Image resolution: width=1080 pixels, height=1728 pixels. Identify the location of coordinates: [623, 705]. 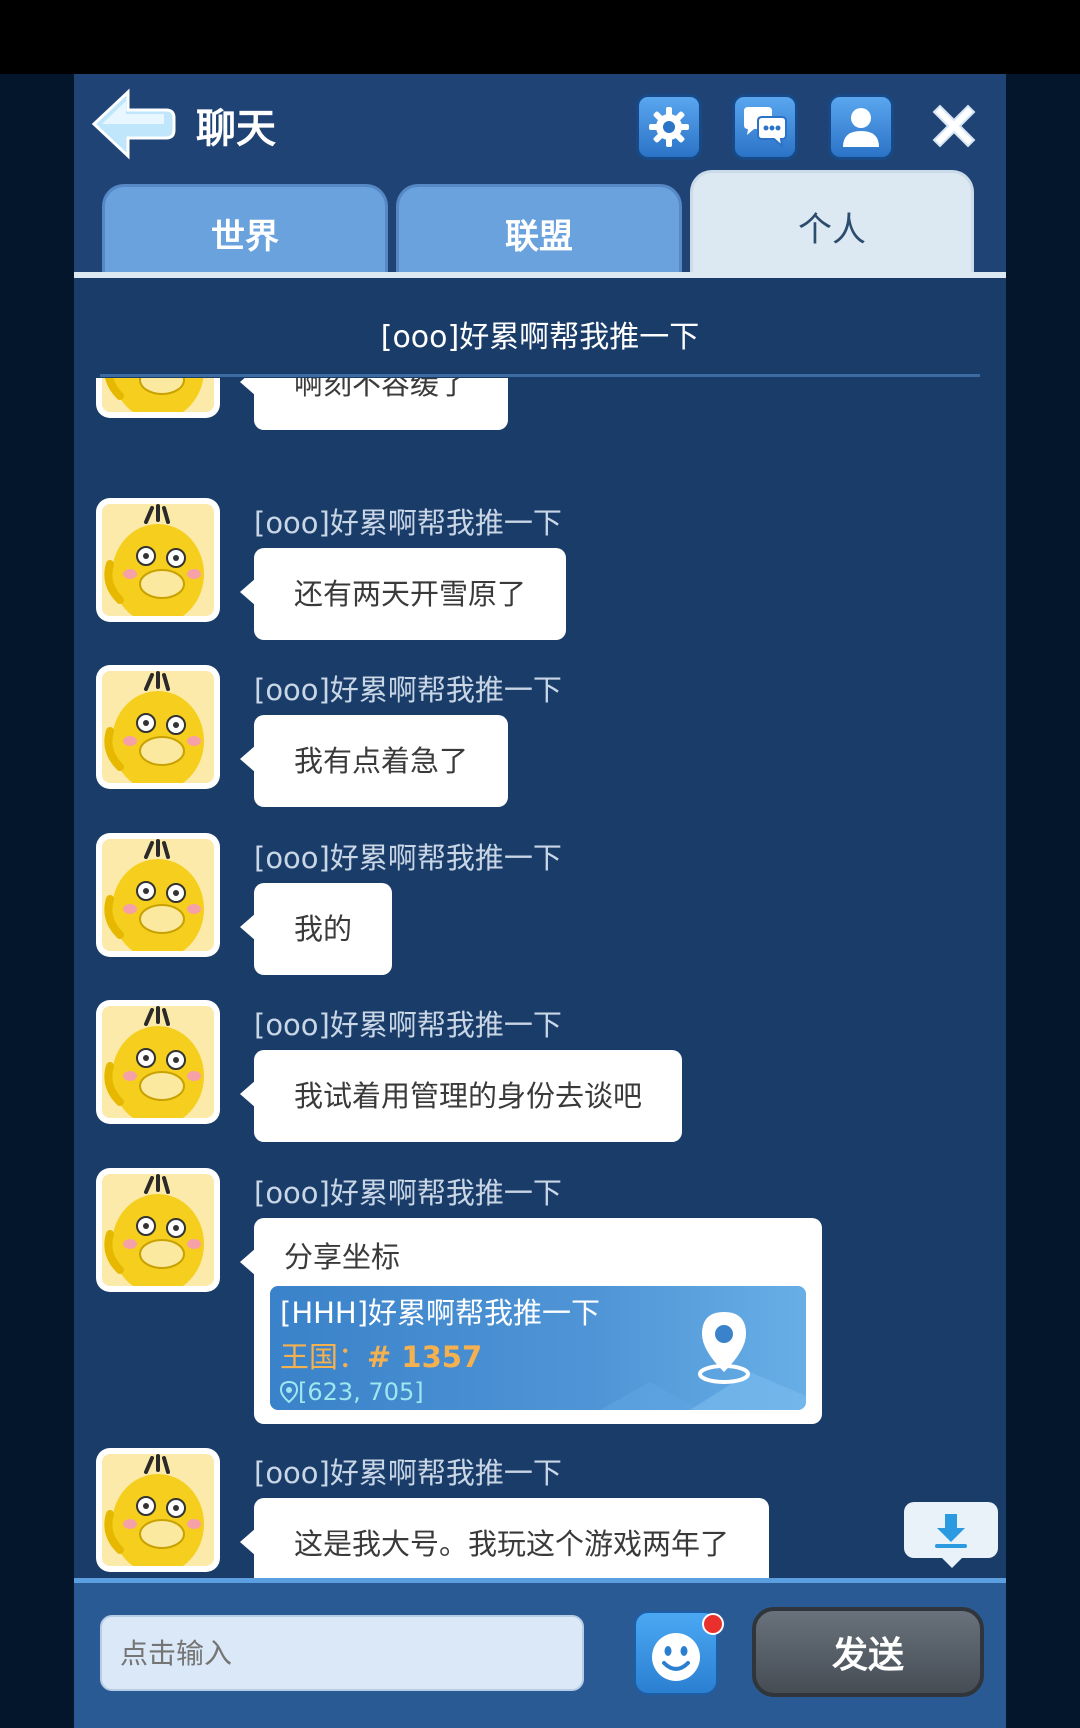
(351, 1392).